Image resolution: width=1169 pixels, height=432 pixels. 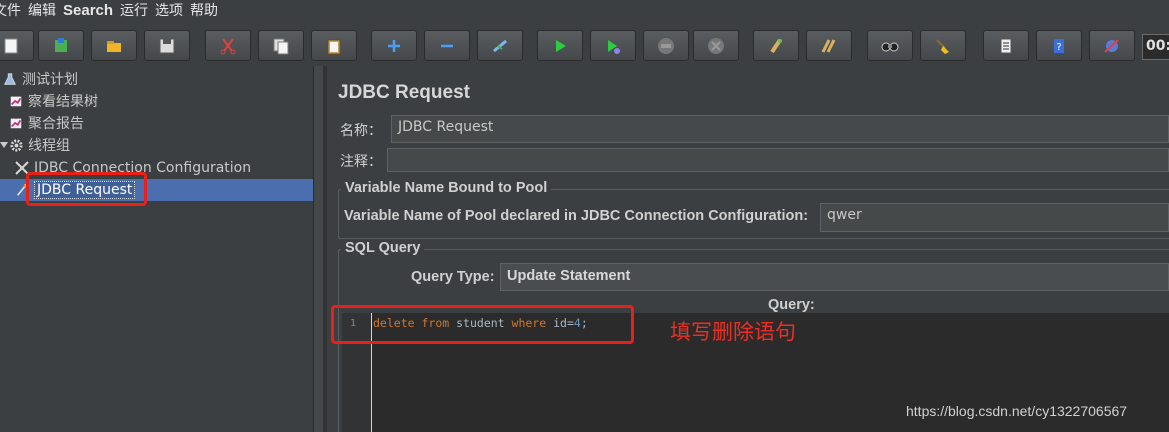 I want to click on tree-item-test-plan: 测试计划, so click(x=40, y=79).